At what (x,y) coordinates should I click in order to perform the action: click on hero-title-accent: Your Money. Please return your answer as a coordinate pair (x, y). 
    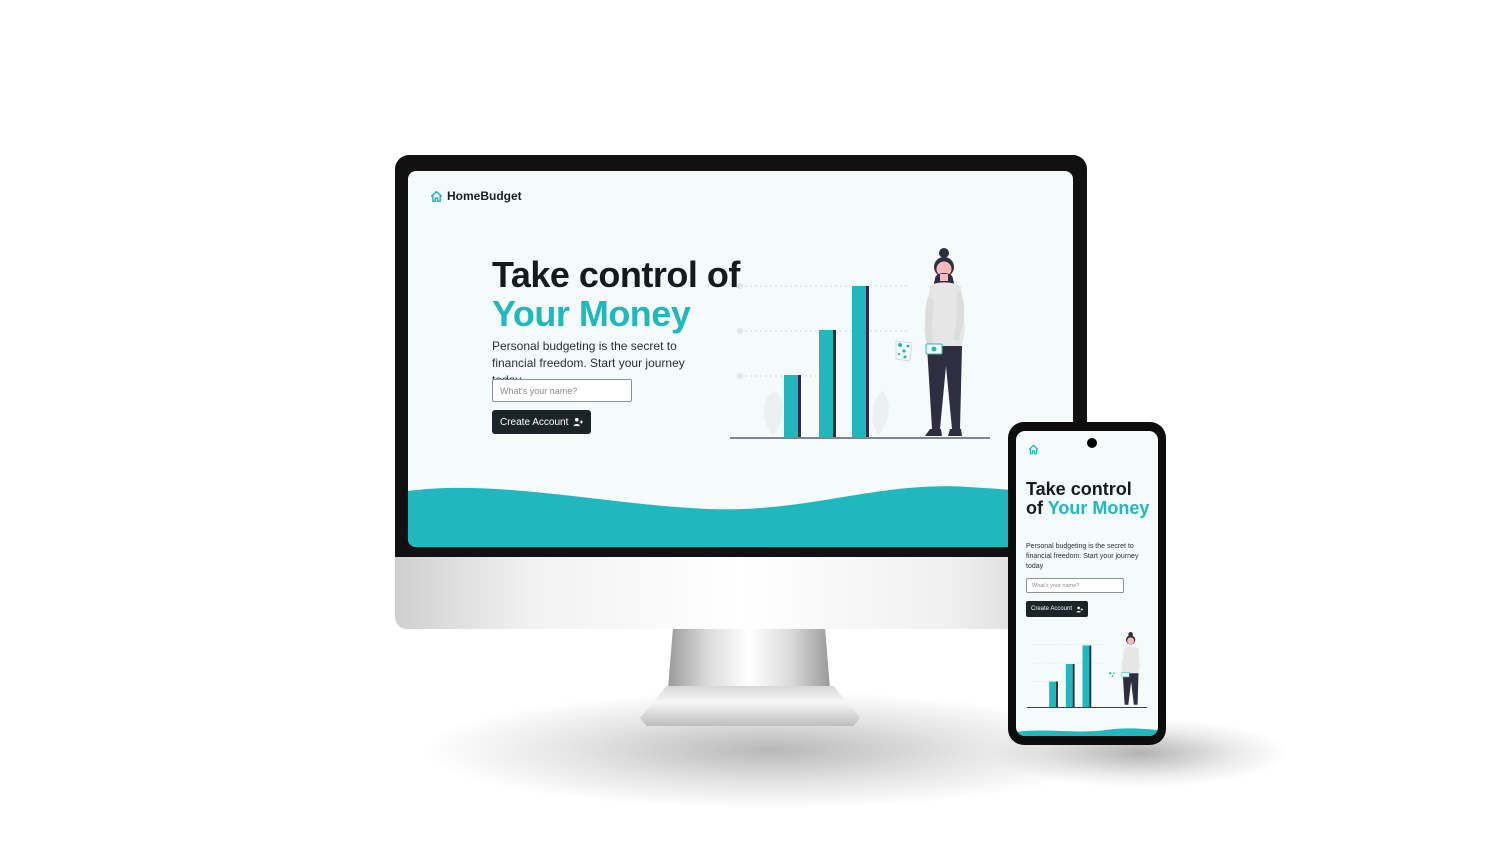
    Looking at the image, I should click on (591, 313).